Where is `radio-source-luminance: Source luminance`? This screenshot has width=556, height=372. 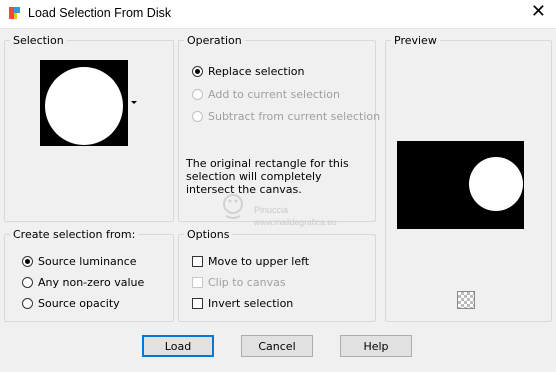
radio-source-luminance: Source luminance is located at coordinates (79, 261).